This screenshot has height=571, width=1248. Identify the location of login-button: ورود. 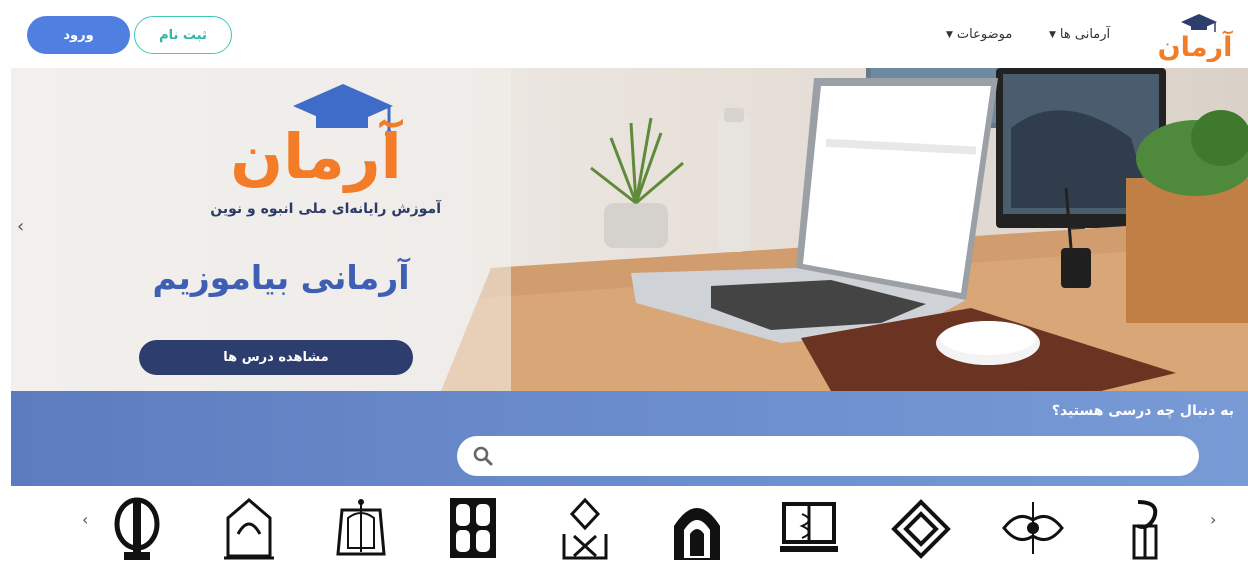
(78, 35).